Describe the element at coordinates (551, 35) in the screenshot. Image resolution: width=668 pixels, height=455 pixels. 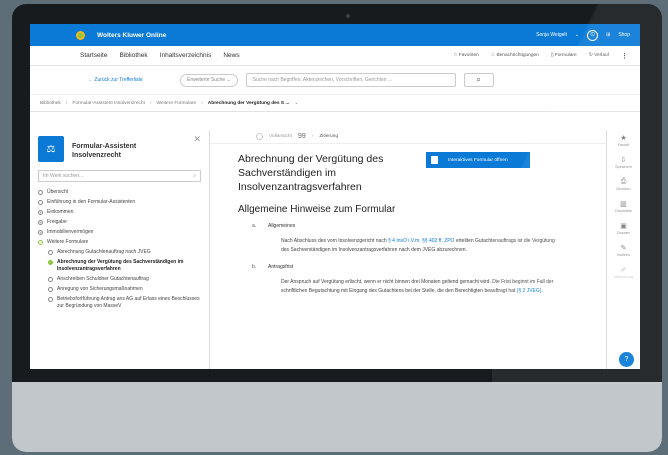
I see `user-name: Sonja Weigelt` at that location.